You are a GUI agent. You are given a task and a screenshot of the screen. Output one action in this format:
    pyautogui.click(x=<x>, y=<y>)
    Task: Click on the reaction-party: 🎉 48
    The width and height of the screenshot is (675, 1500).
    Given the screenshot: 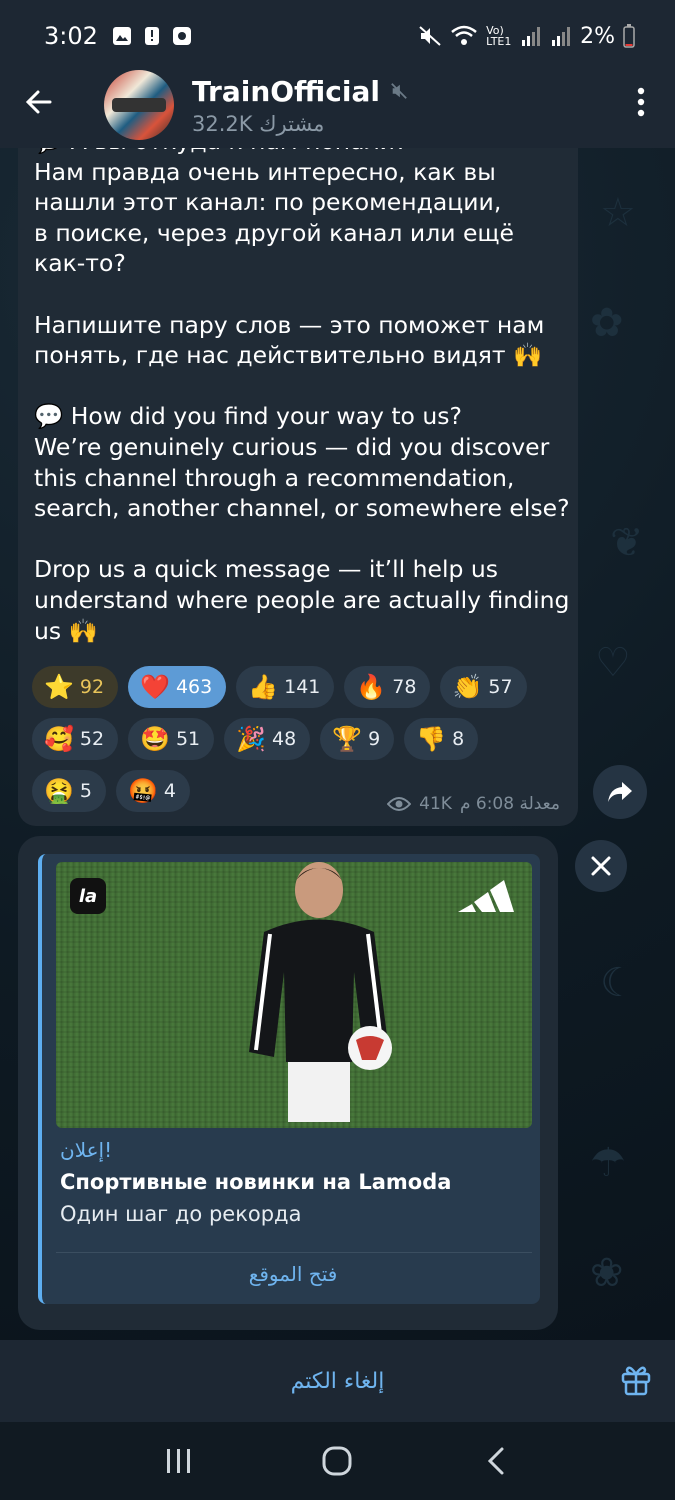 What is the action you would take?
    pyautogui.click(x=267, y=739)
    